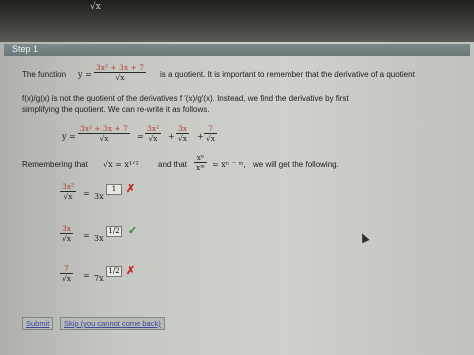  What do you see at coordinates (25, 49) in the screenshot?
I see `step-label: Step 1` at bounding box center [25, 49].